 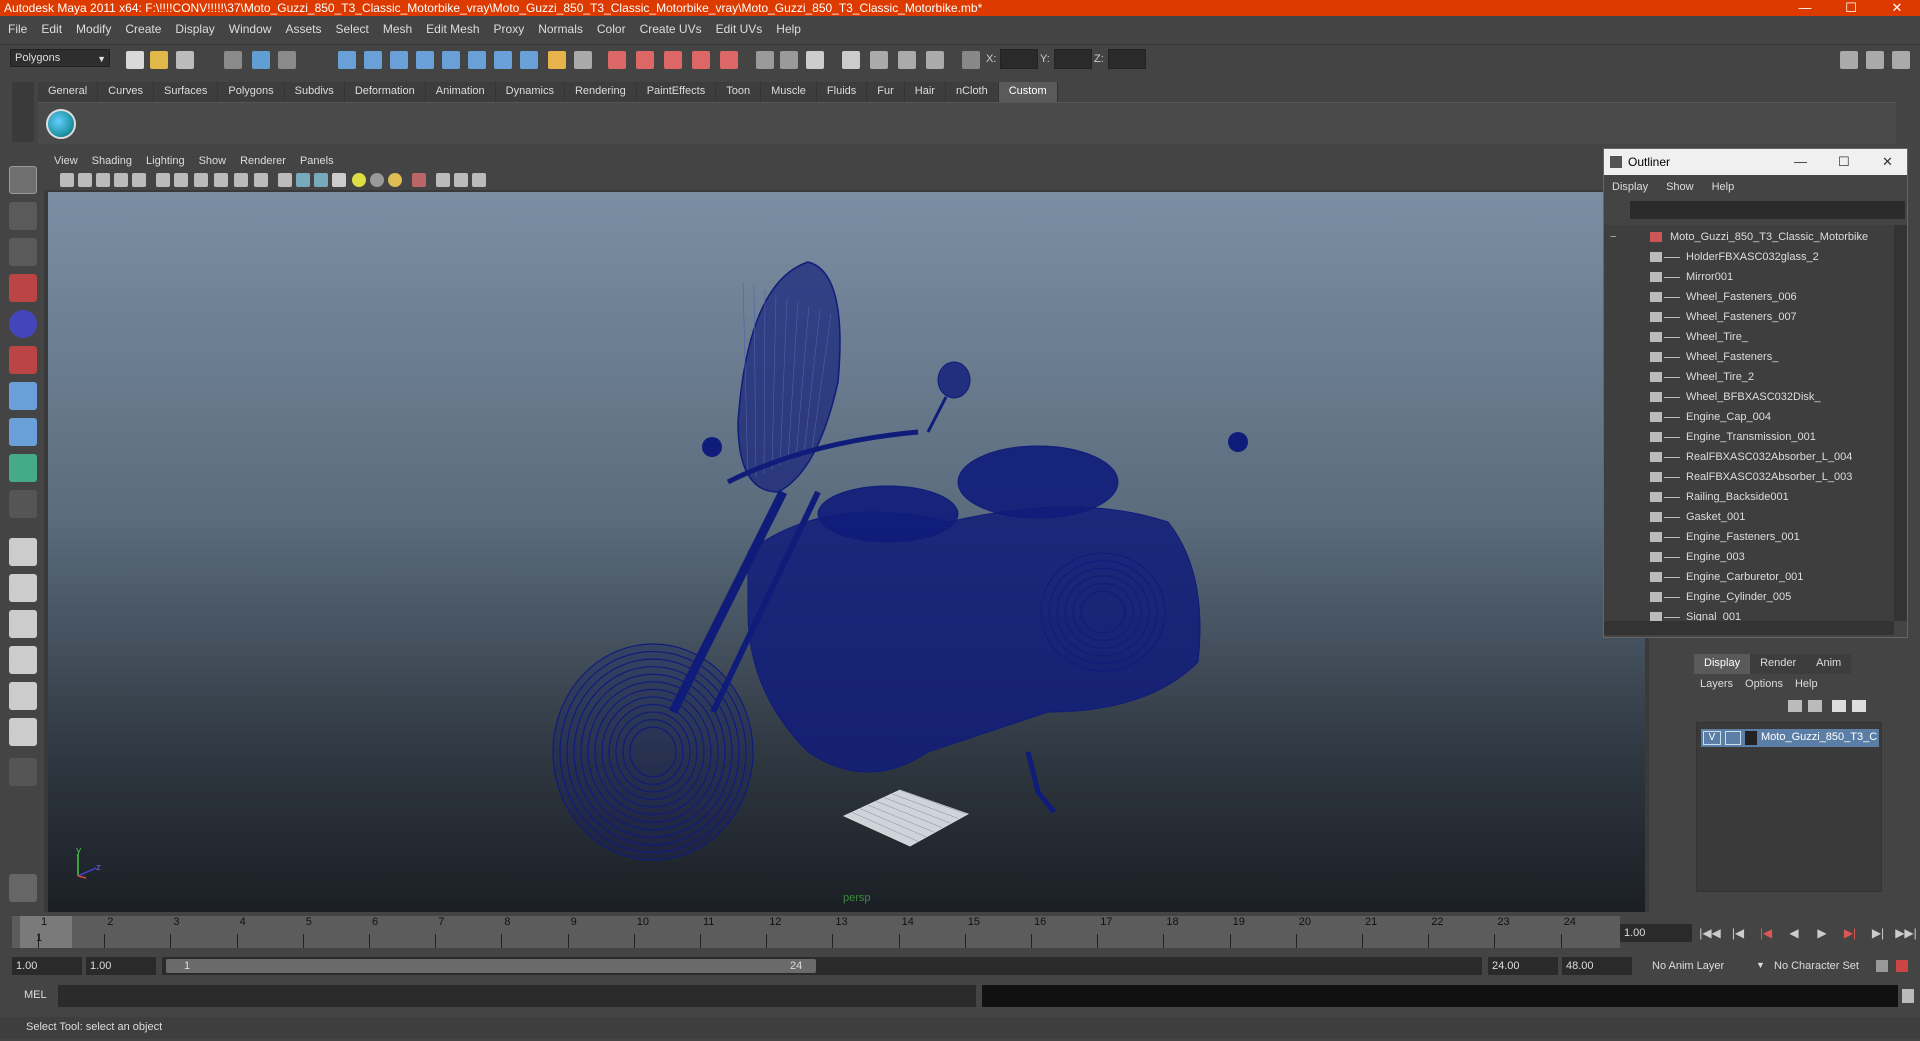 I want to click on snap-grid-icon, so click(x=347, y=60).